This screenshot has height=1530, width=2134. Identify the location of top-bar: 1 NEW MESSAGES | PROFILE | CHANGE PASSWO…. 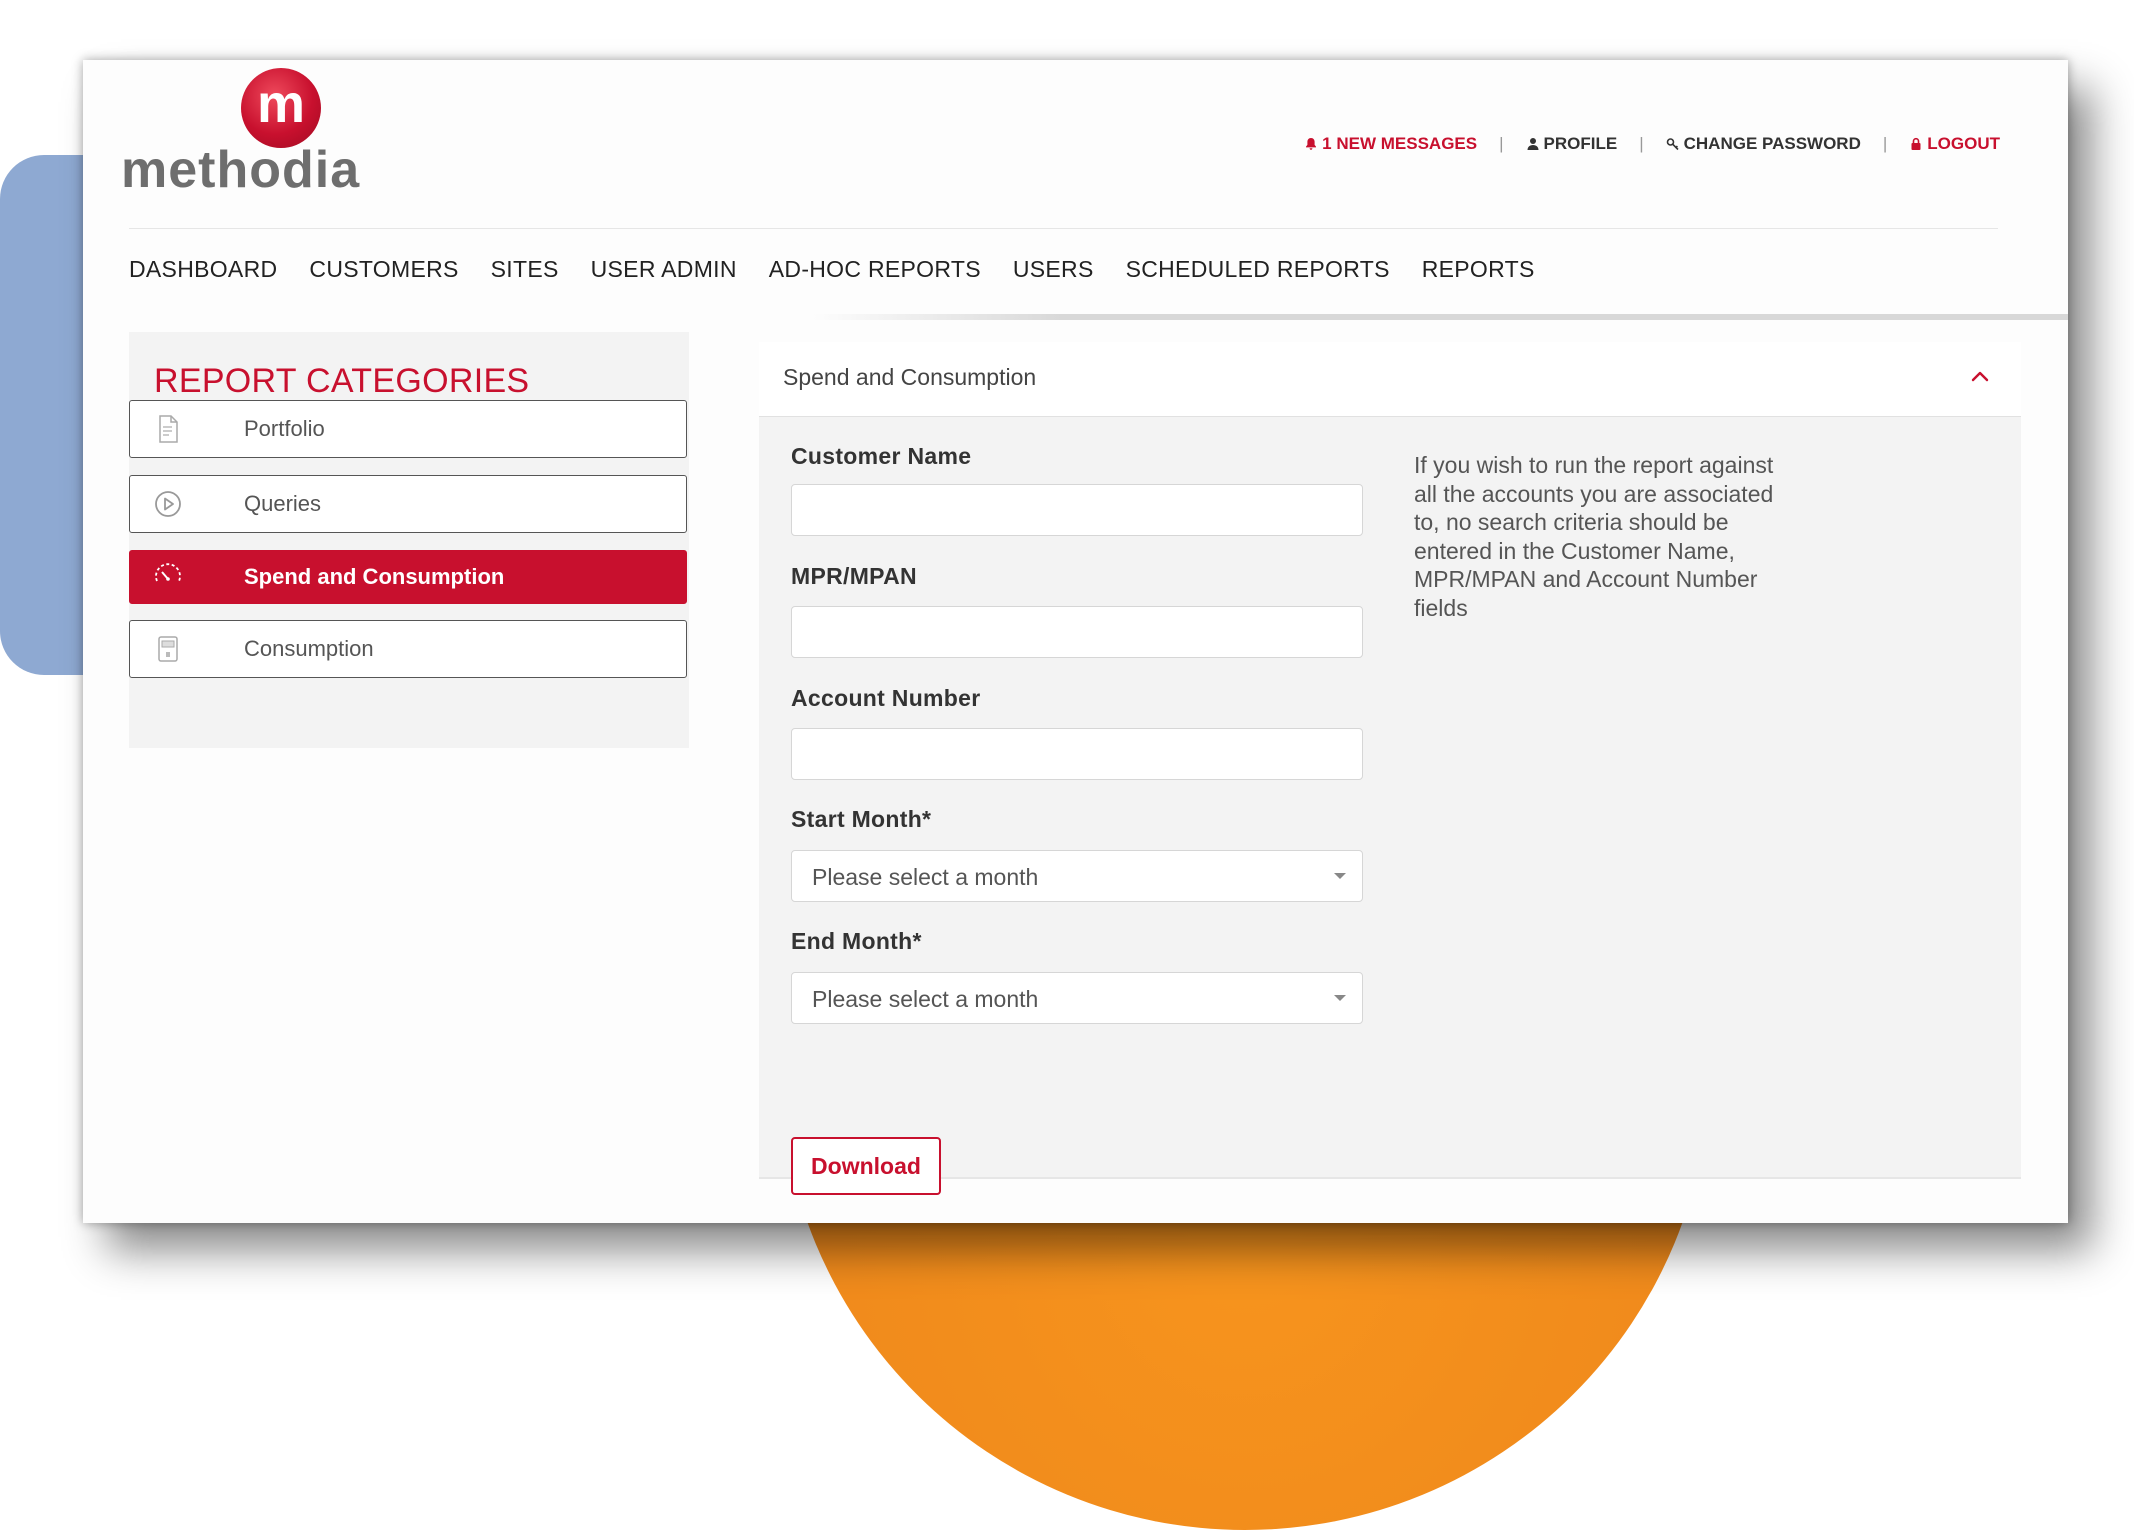
(1652, 144).